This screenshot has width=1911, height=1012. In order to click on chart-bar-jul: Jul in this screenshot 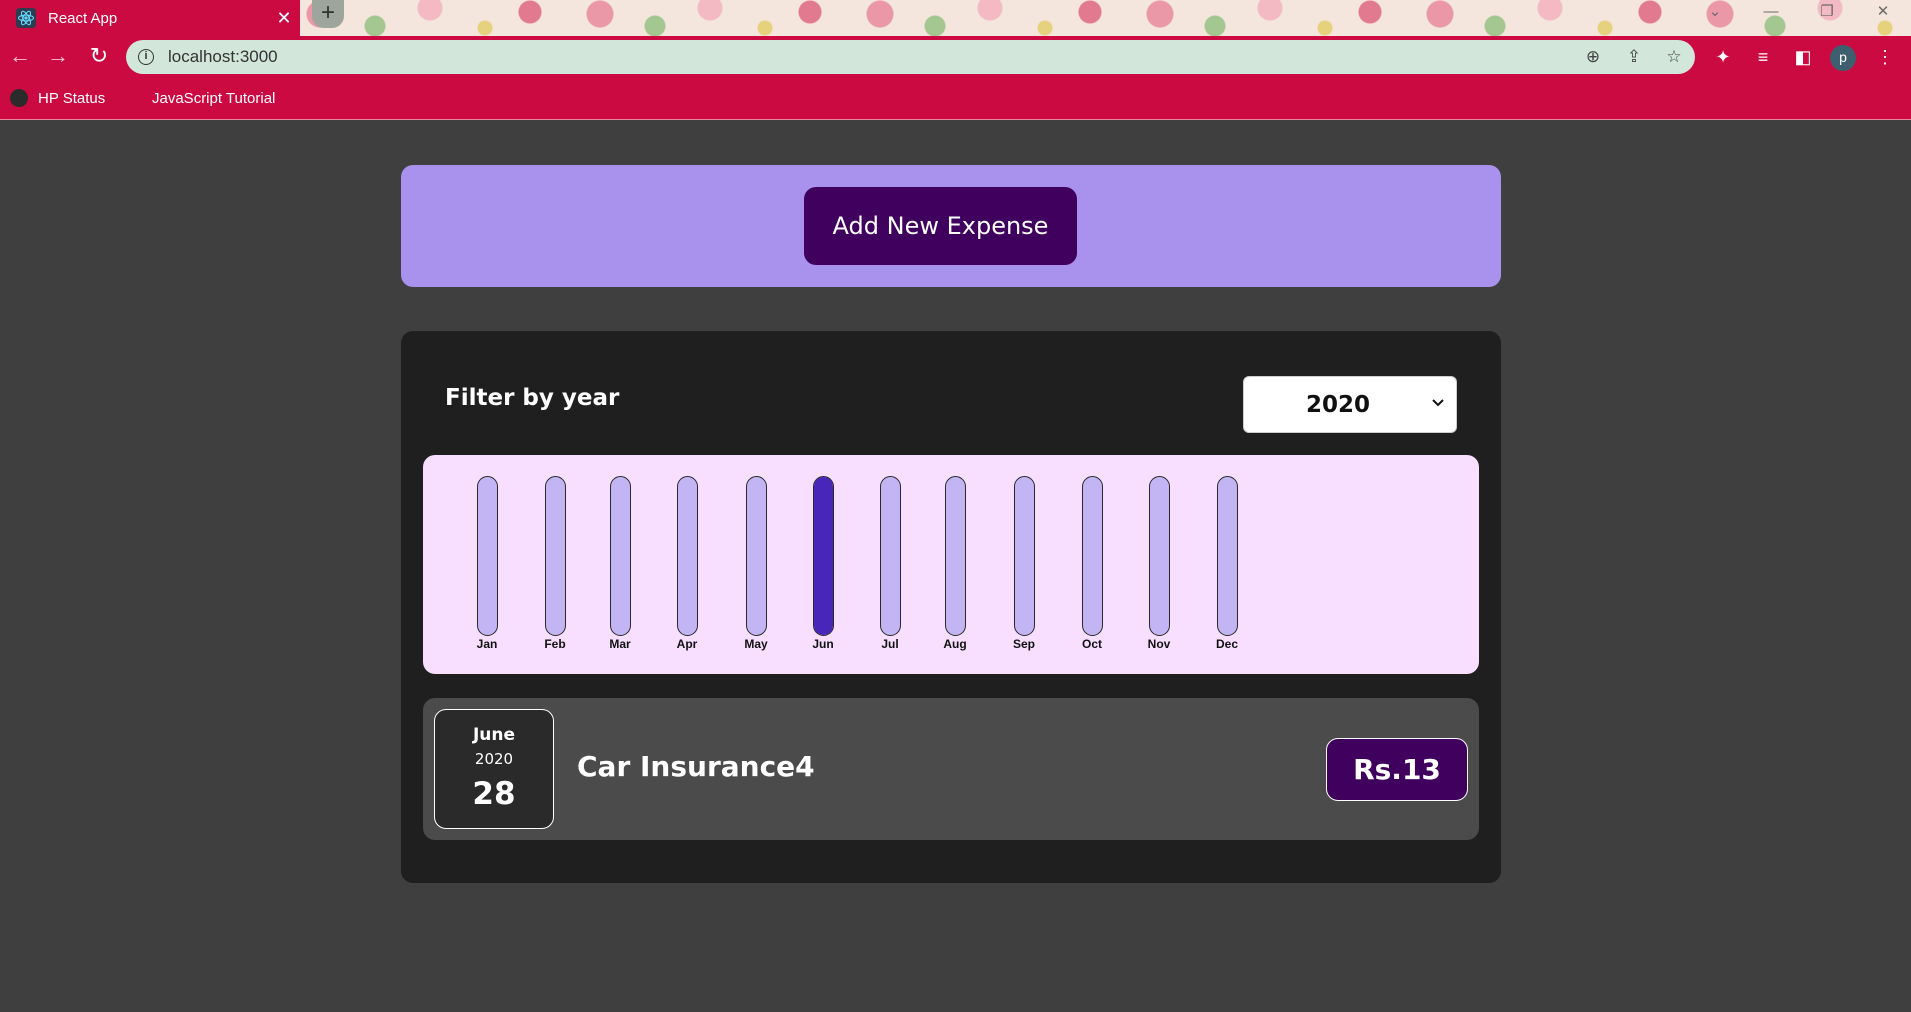, I will do `click(890, 571)`.